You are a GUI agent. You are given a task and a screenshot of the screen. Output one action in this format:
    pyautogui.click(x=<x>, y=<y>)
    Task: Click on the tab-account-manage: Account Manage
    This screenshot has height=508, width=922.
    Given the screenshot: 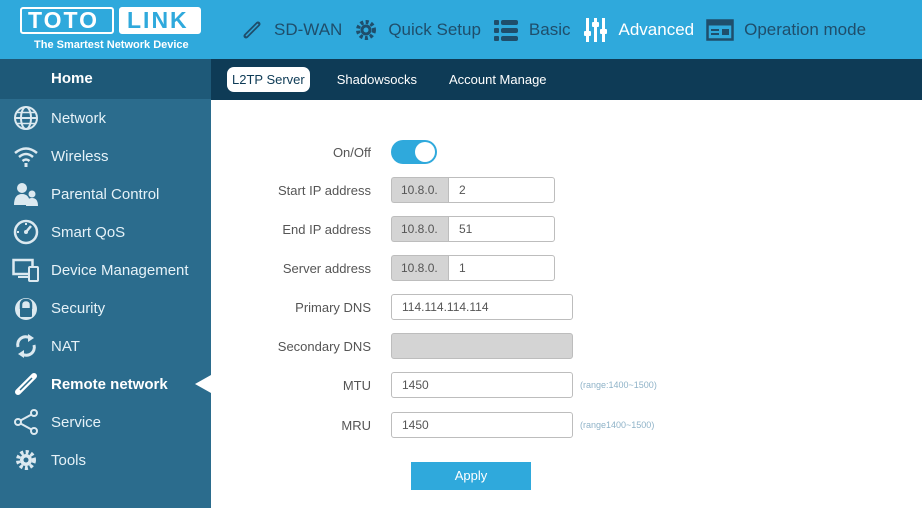 What is the action you would take?
    pyautogui.click(x=498, y=79)
    